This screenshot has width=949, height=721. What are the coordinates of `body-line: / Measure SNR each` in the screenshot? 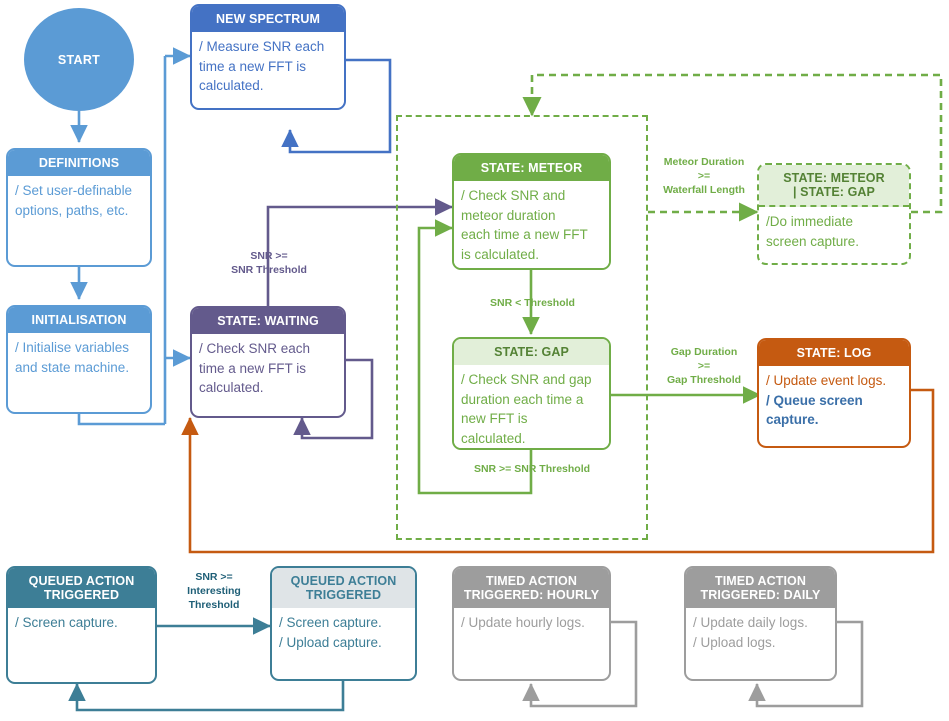 It's located at (262, 46).